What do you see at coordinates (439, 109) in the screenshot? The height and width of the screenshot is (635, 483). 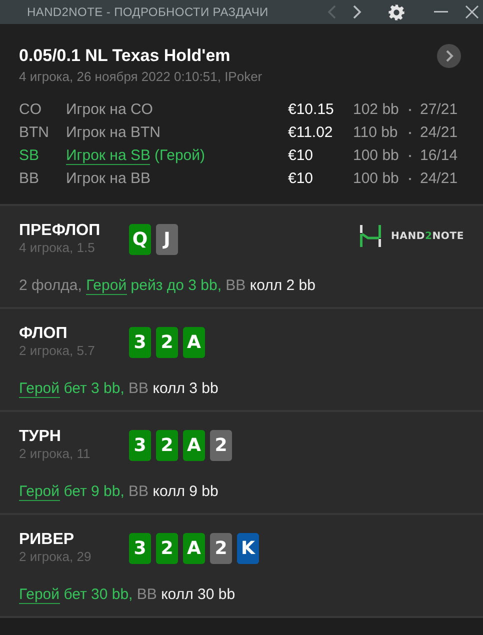 I see `player-stats: 27/21` at bounding box center [439, 109].